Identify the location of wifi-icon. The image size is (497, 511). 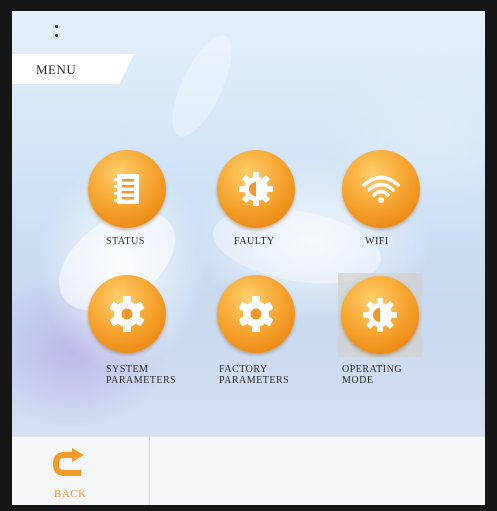
(381, 189).